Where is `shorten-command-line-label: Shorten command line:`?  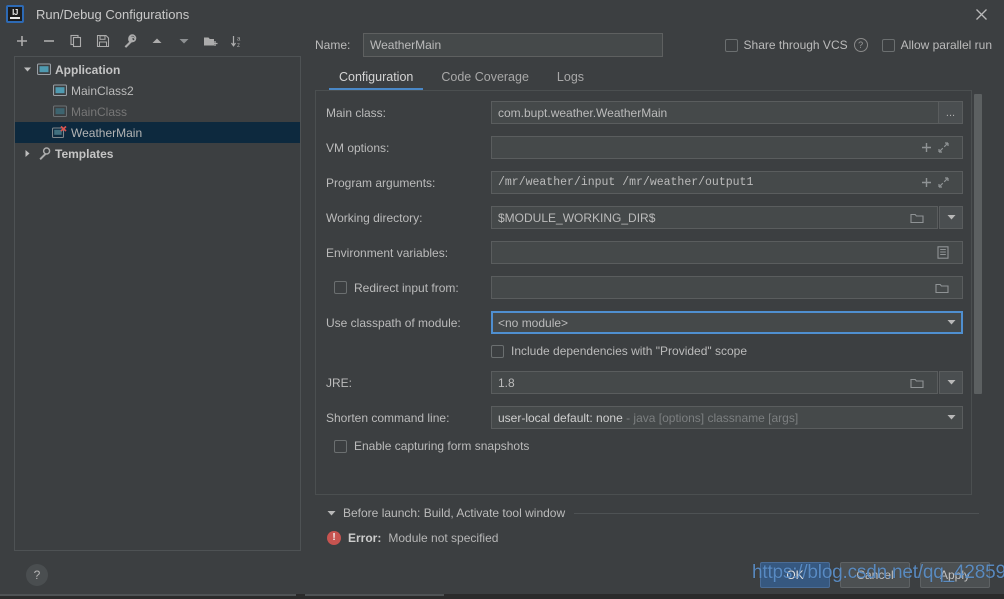 shorten-command-line-label: Shorten command line: is located at coordinates (388, 417).